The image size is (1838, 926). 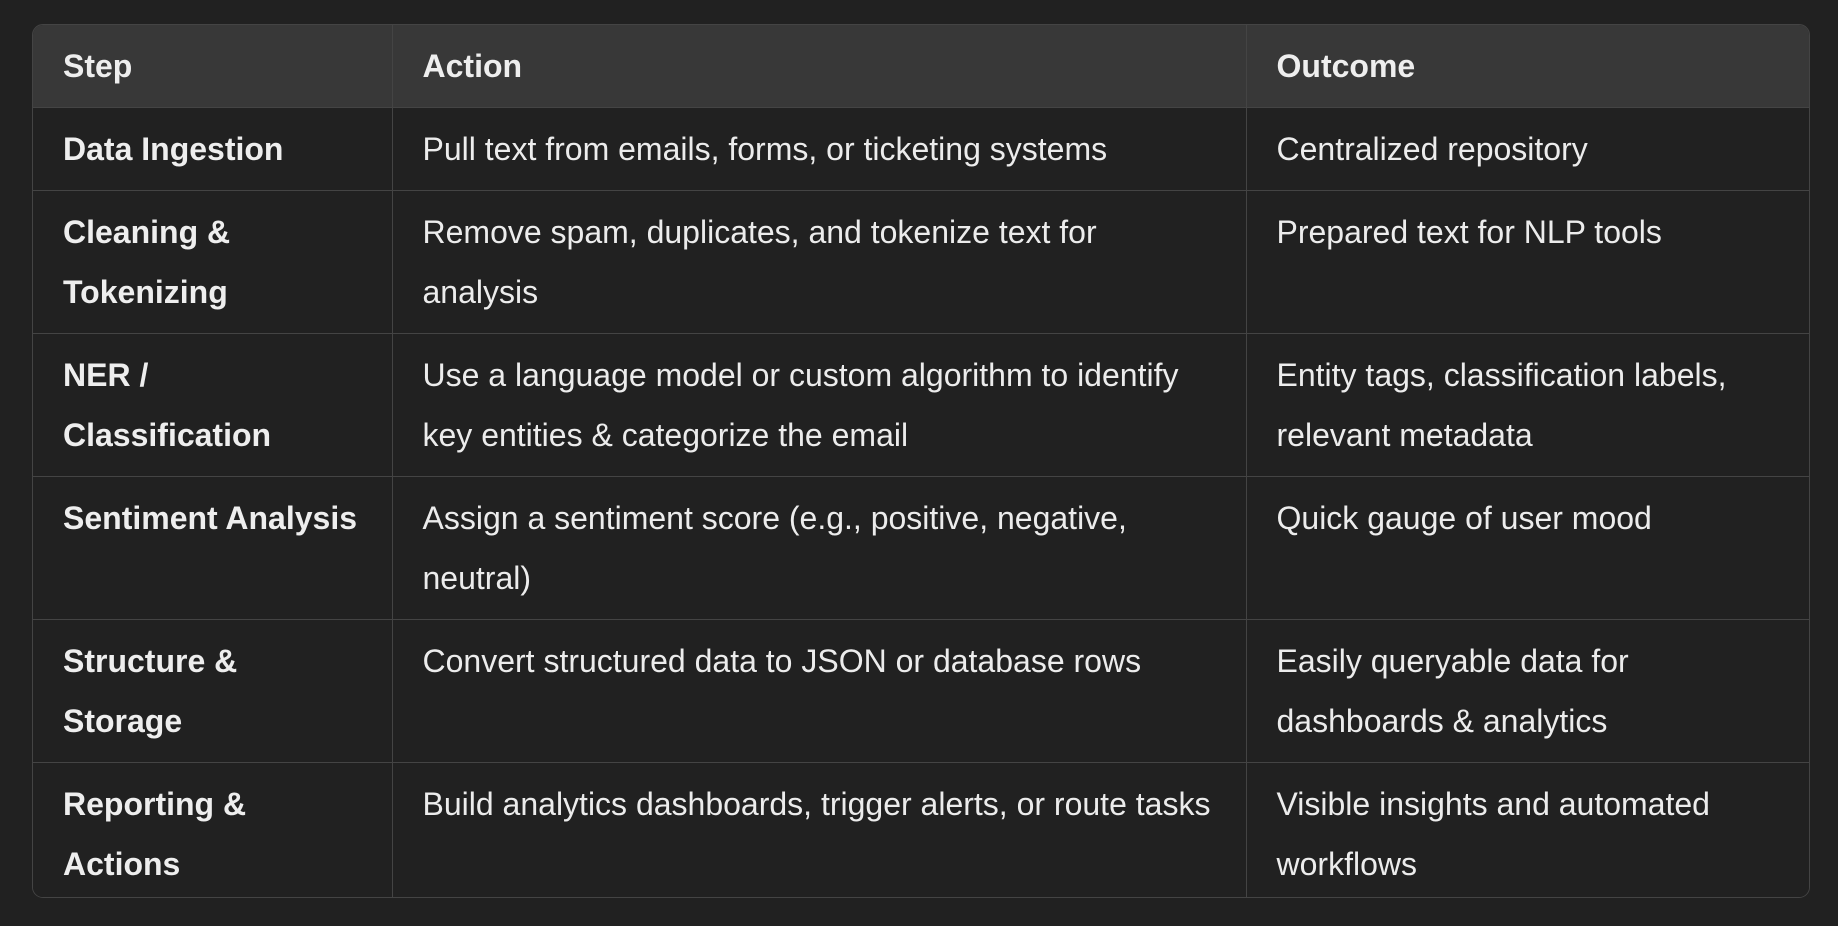 I want to click on header-step: Step, so click(x=213, y=66).